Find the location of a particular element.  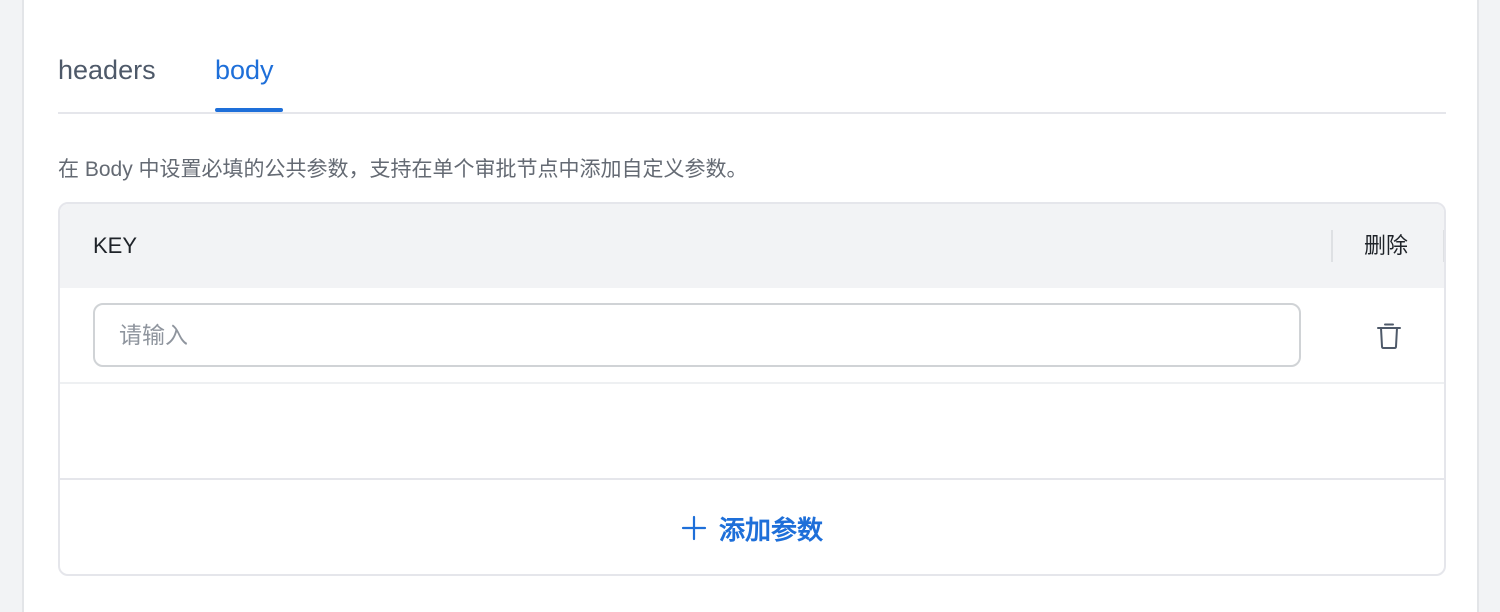

table-row is located at coordinates (752, 336).